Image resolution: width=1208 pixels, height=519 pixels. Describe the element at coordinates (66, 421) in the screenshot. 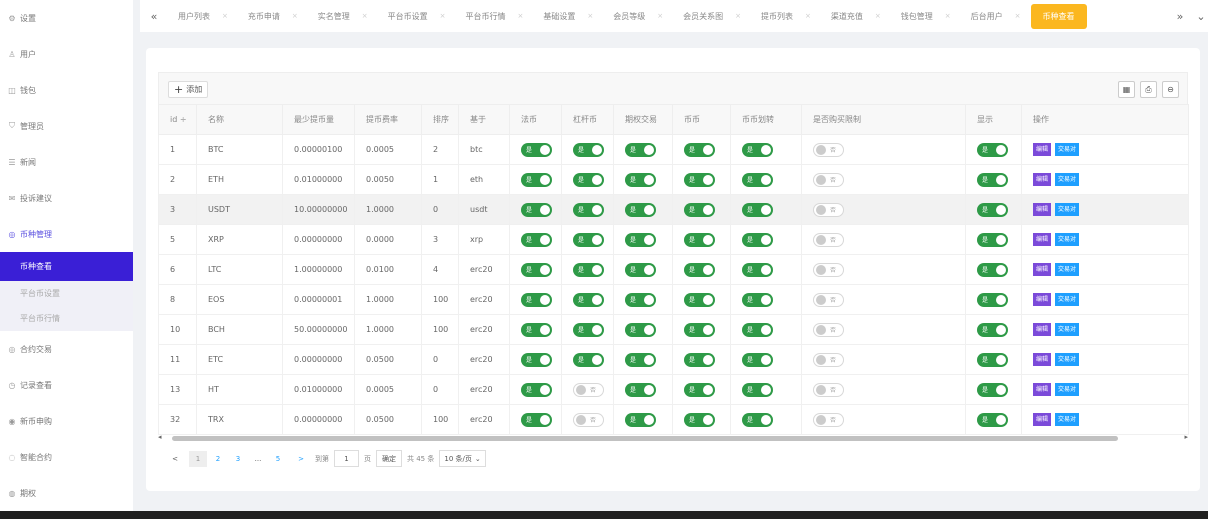

I see `sidebar-item: ◉ 新币申购` at that location.